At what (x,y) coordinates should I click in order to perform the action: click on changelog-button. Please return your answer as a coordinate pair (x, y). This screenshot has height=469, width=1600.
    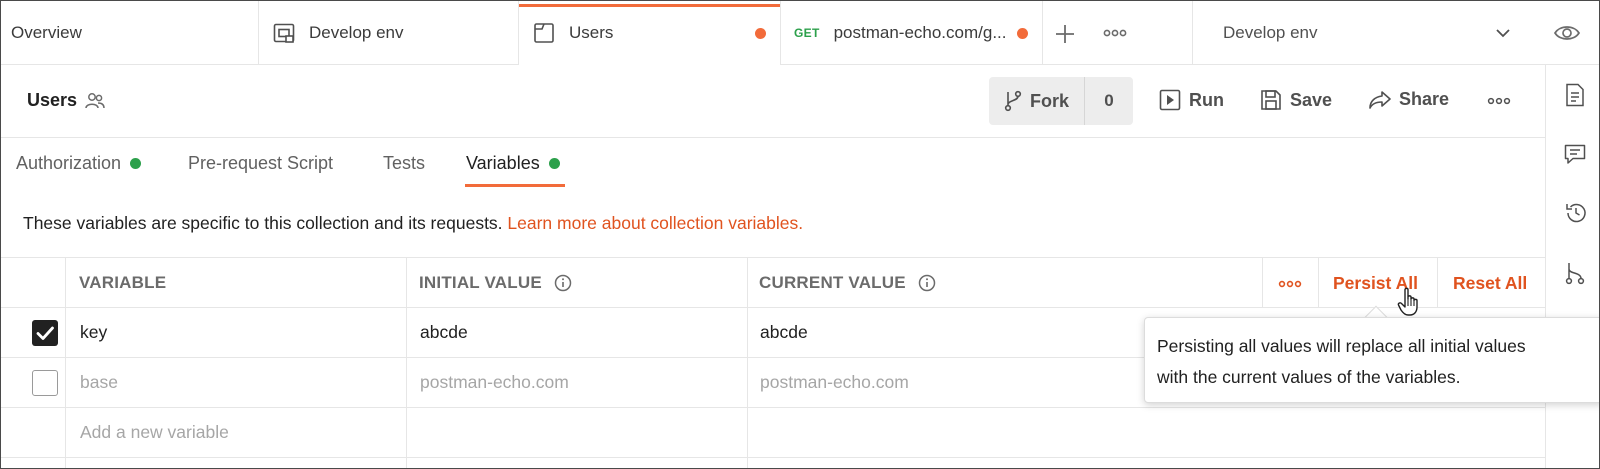
    Looking at the image, I should click on (1575, 212).